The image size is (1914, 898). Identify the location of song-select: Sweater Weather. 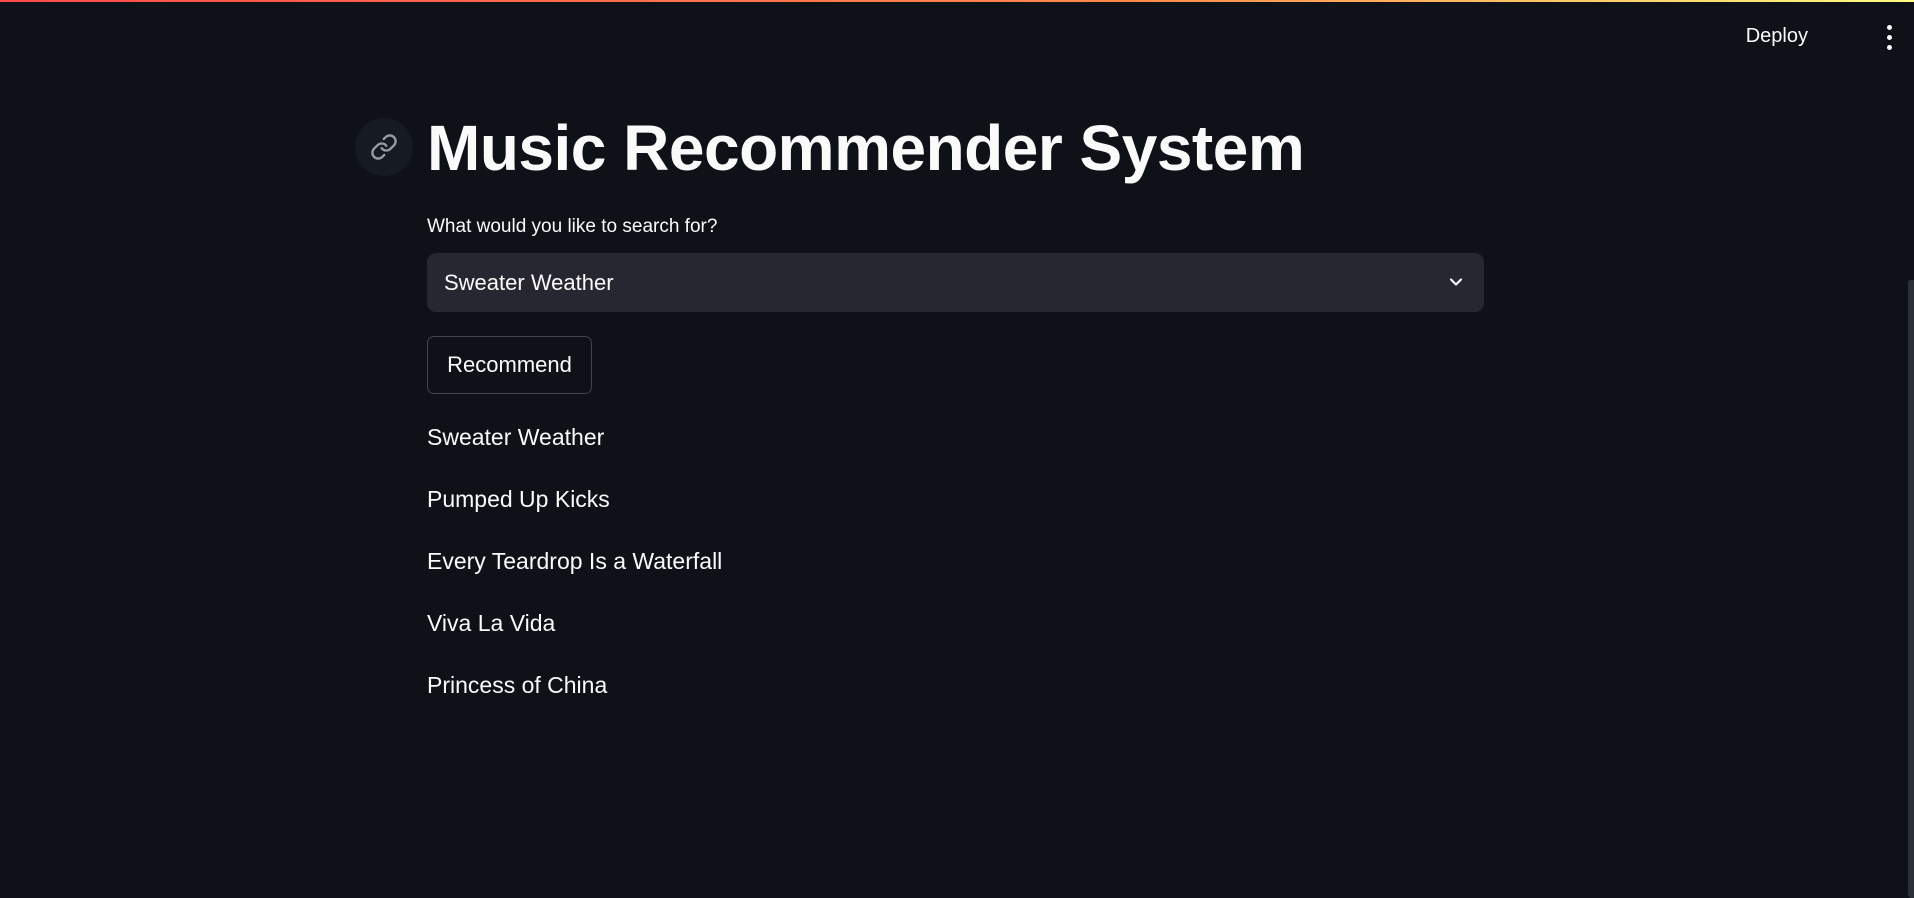
(955, 282).